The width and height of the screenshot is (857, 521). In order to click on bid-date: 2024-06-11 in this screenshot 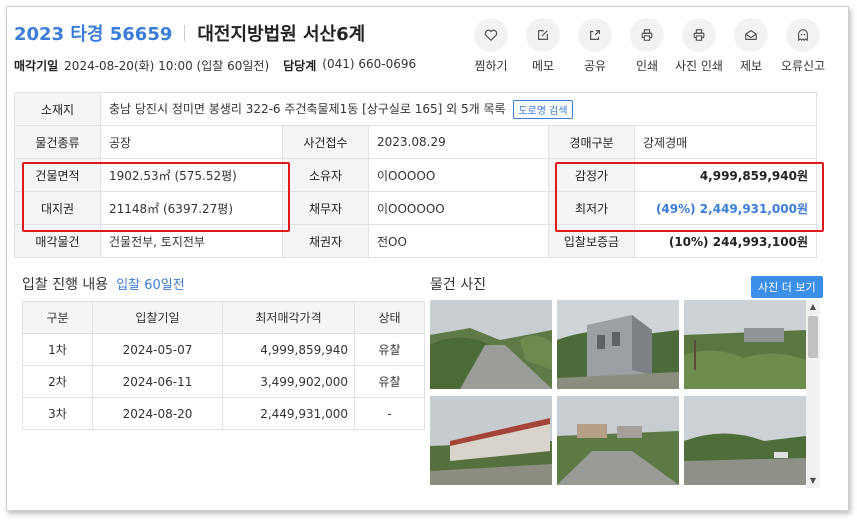, I will do `click(157, 381)`.